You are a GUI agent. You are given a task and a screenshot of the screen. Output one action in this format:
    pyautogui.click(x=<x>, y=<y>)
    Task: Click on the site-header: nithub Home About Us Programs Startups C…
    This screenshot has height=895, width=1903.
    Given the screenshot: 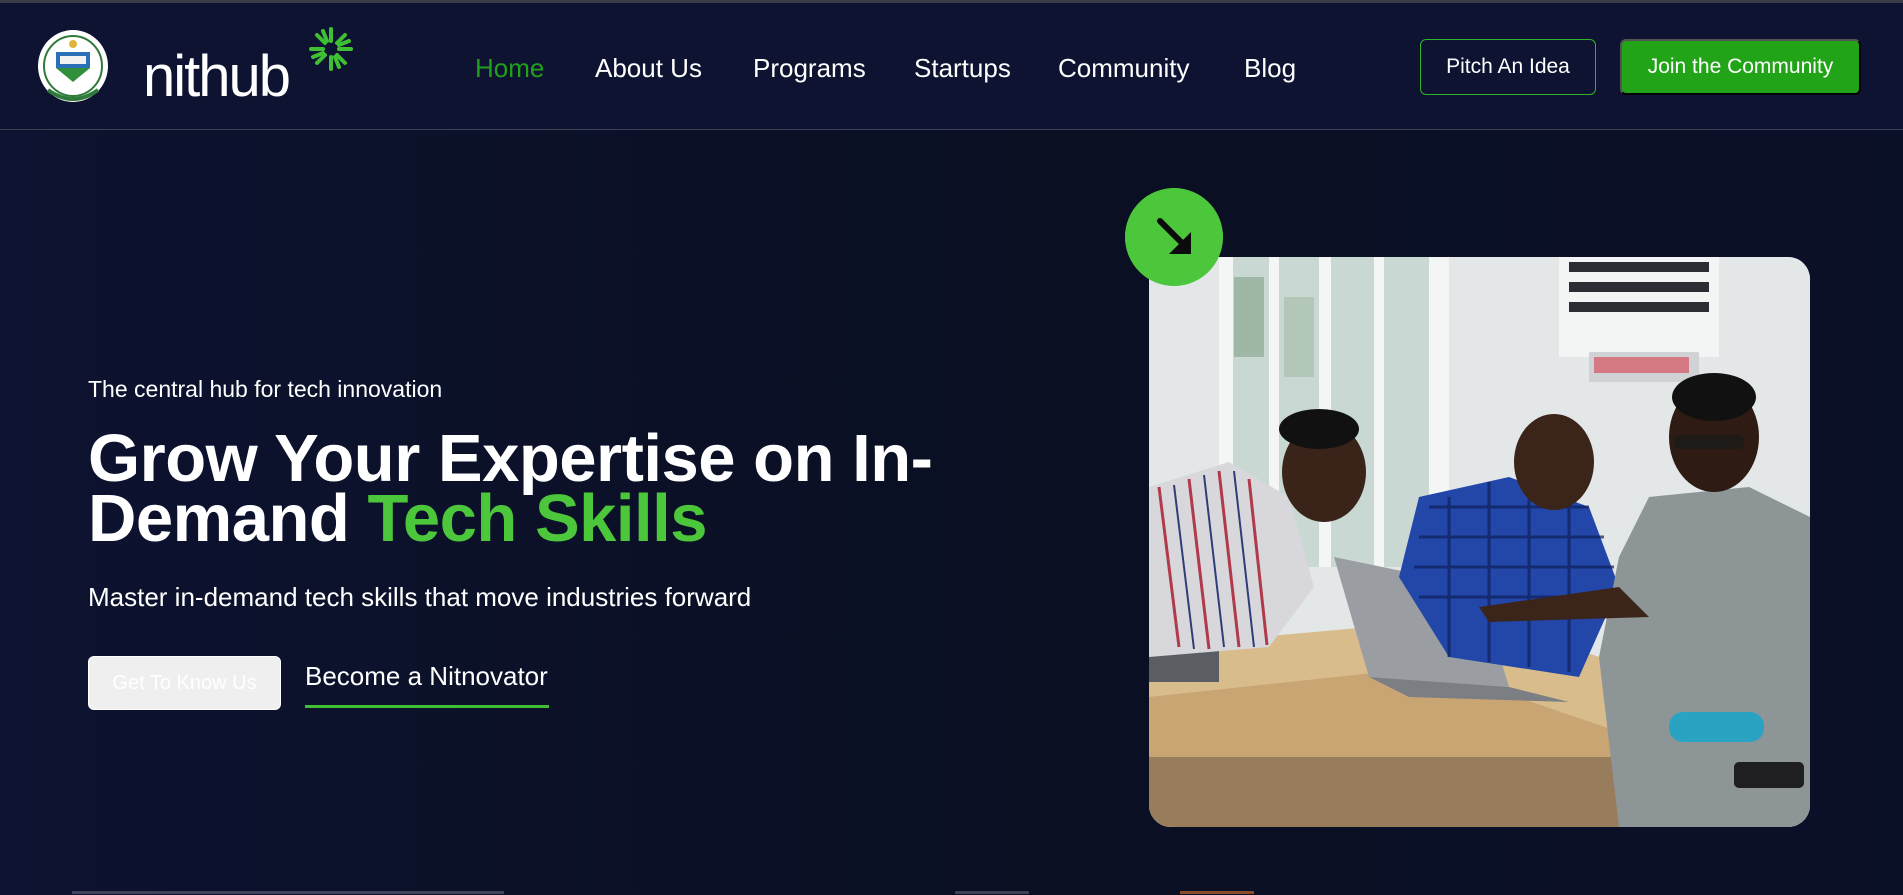 What is the action you would take?
    pyautogui.click(x=951, y=66)
    